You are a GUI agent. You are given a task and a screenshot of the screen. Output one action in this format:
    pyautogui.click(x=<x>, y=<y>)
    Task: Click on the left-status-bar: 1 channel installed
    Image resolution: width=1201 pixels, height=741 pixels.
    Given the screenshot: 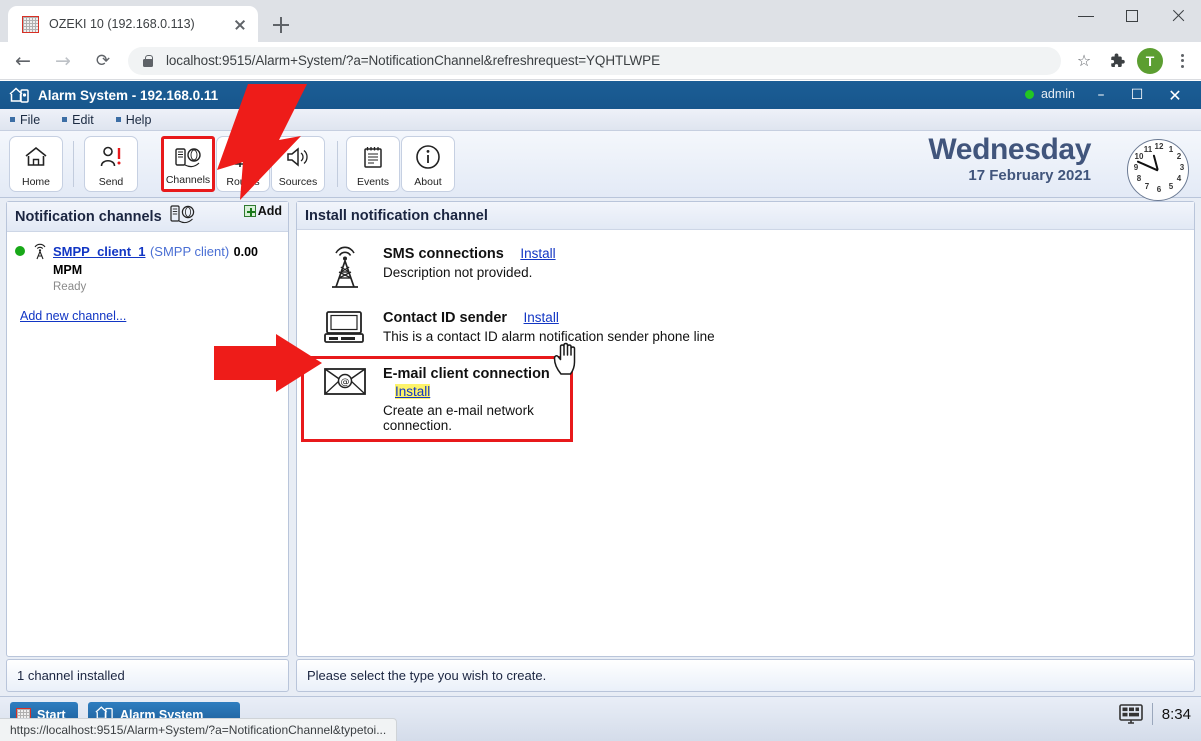 What is the action you would take?
    pyautogui.click(x=147, y=675)
    